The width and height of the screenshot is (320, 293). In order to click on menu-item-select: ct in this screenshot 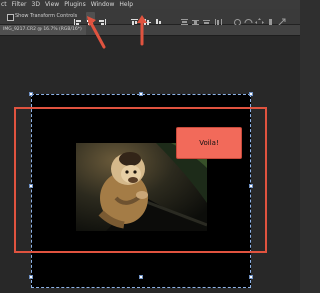, I will do `click(4, 4)`.